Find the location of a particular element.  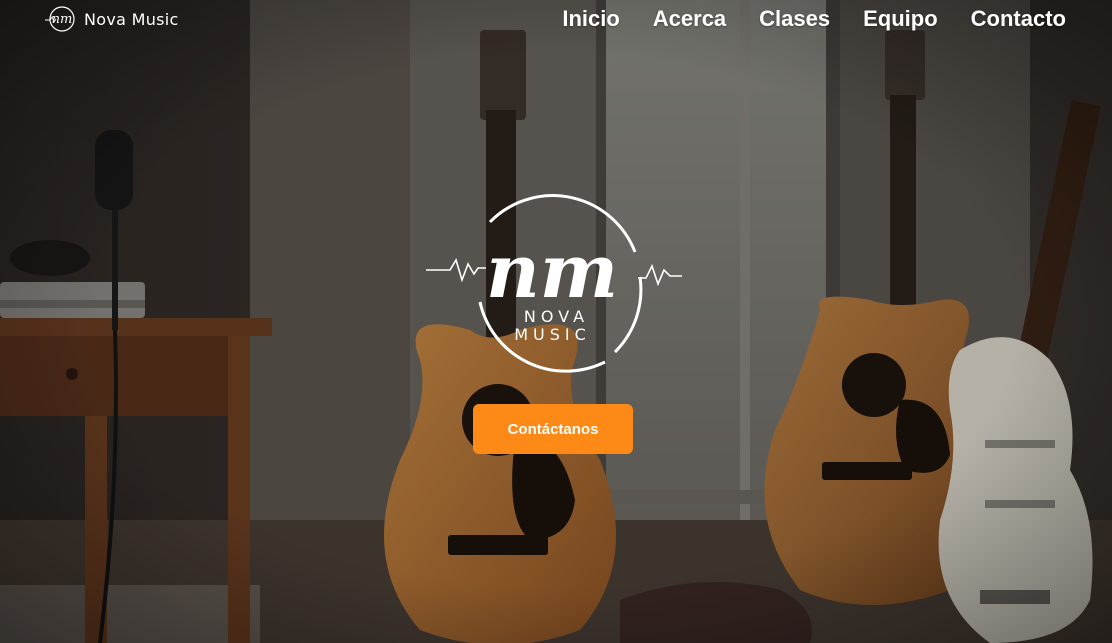

hero-logo: nm NOVA MUSIC is located at coordinates (552, 279).